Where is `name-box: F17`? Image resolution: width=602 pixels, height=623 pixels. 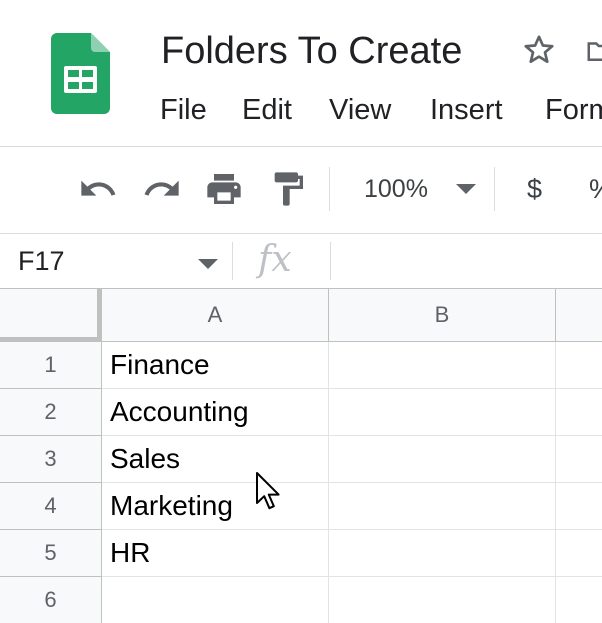 name-box: F17 is located at coordinates (116, 261).